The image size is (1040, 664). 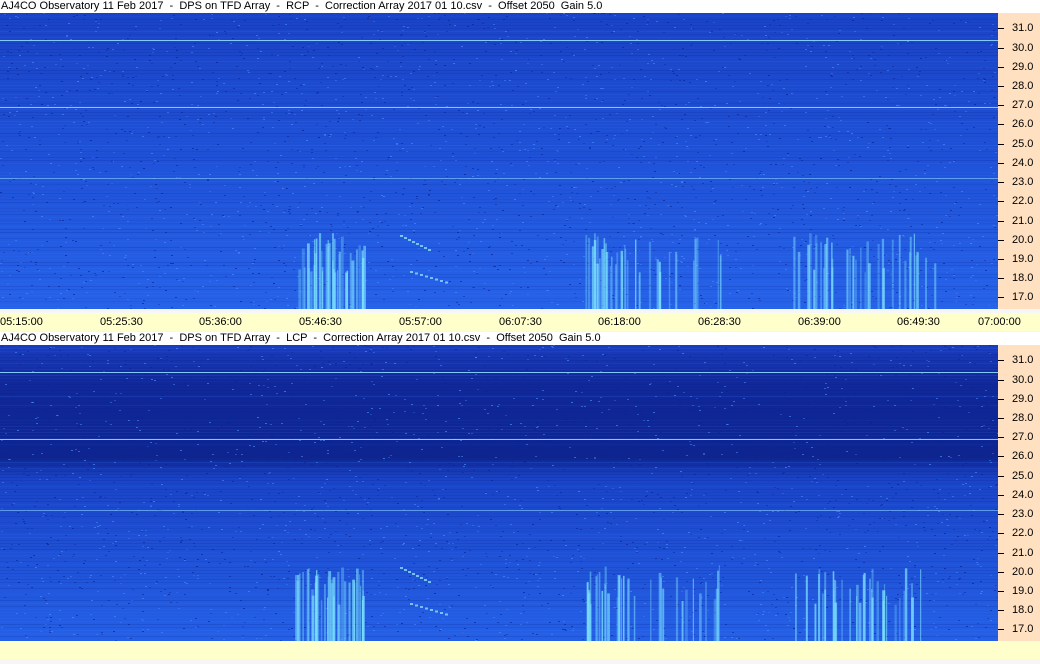 I want to click on x-tick-label: 05:46:30, so click(x=320, y=322).